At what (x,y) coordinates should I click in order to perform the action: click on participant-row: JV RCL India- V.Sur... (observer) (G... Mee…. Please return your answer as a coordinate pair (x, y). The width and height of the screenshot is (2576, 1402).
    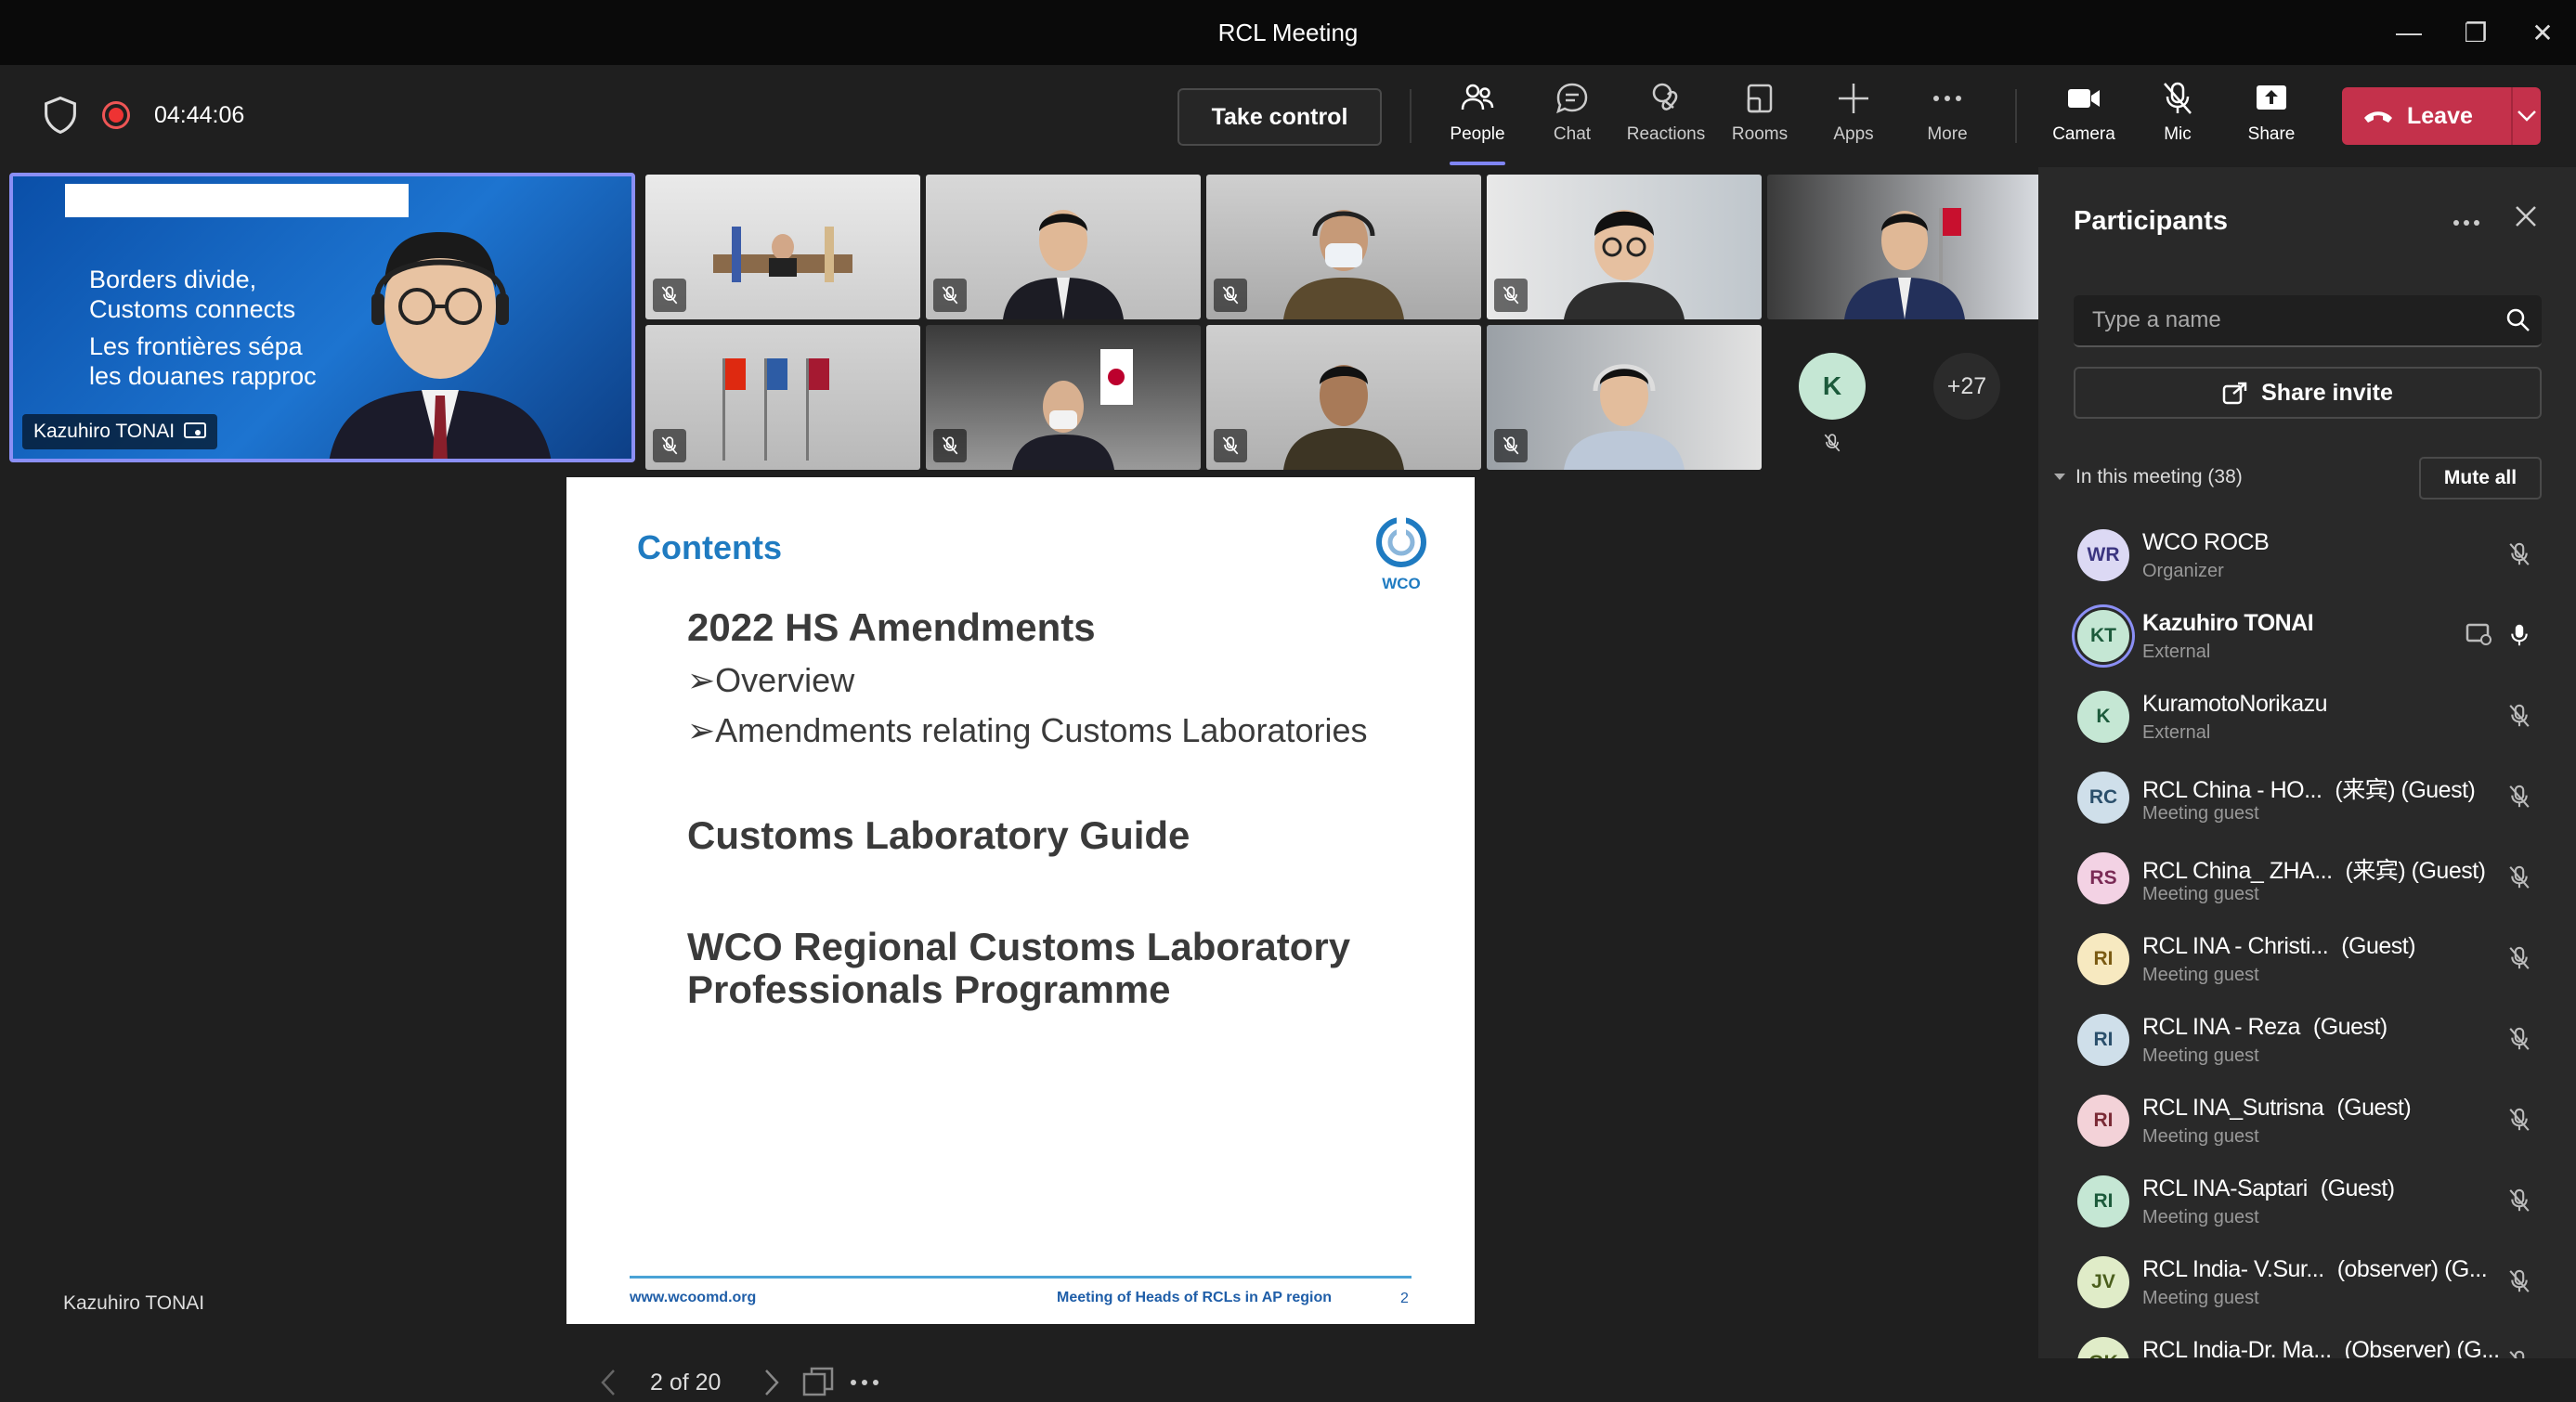
    Looking at the image, I should click on (2307, 1285).